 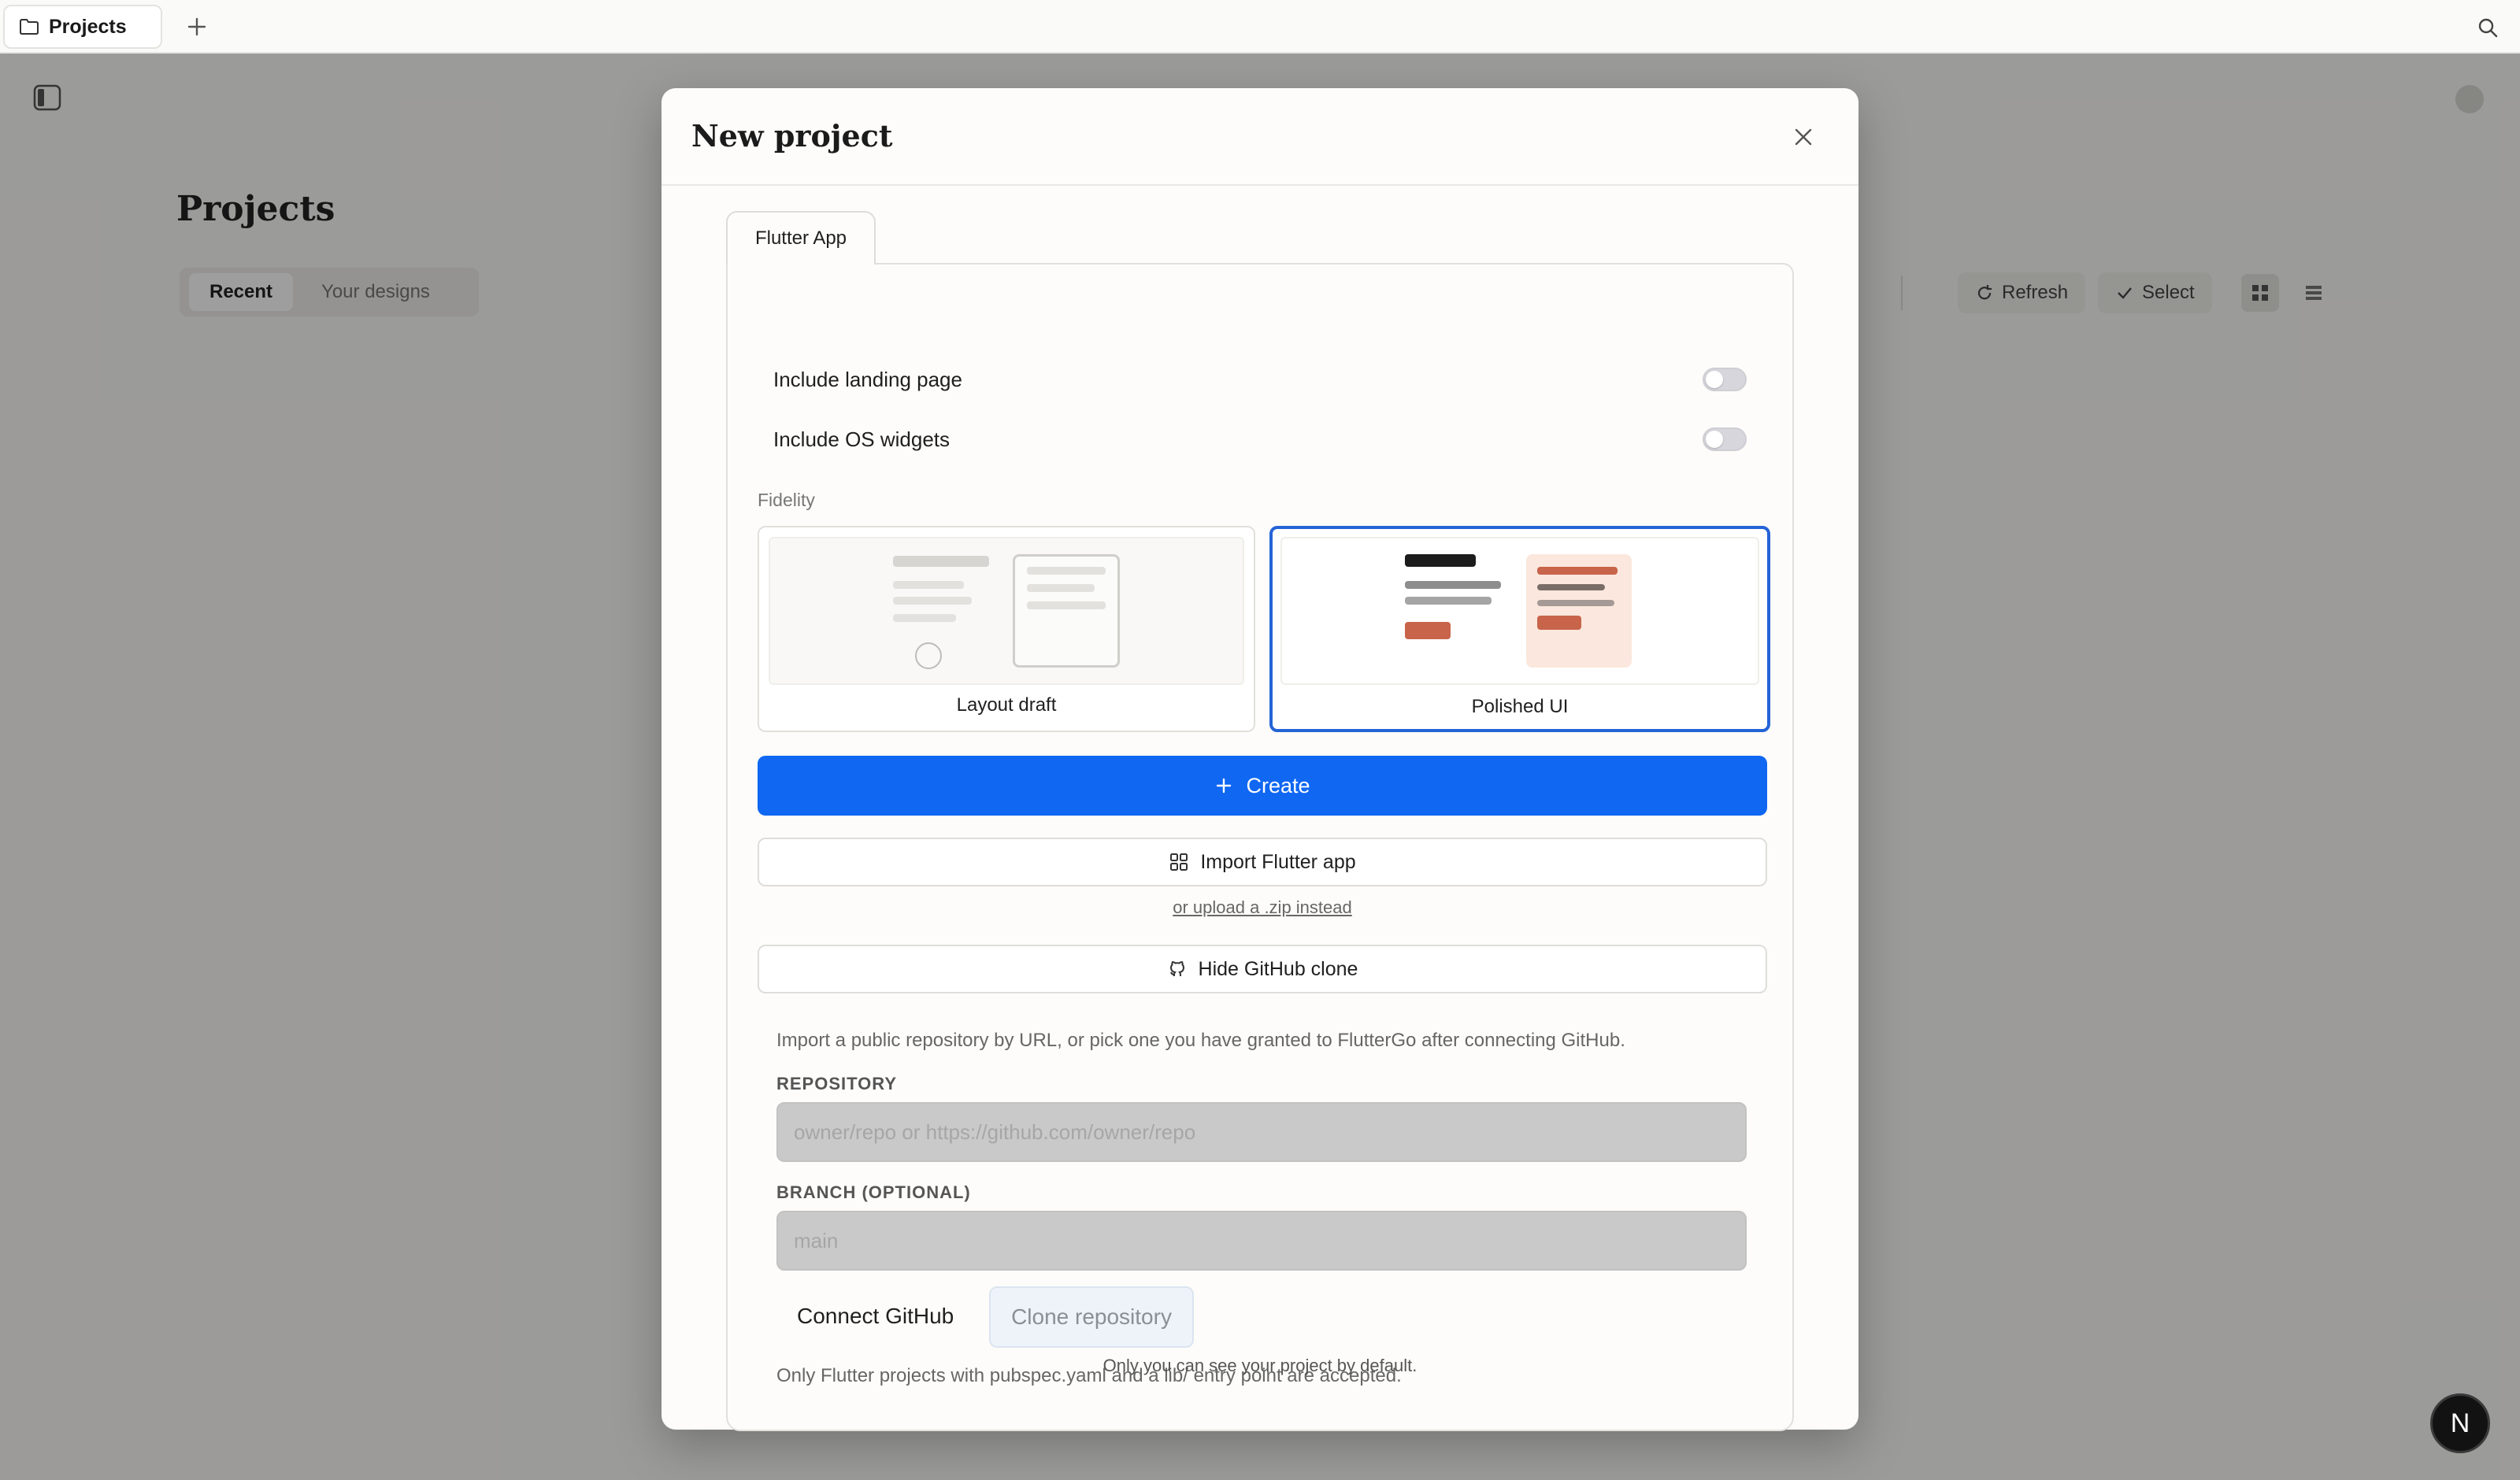 What do you see at coordinates (1519, 611) in the screenshot?
I see `polished-ui-preview` at bounding box center [1519, 611].